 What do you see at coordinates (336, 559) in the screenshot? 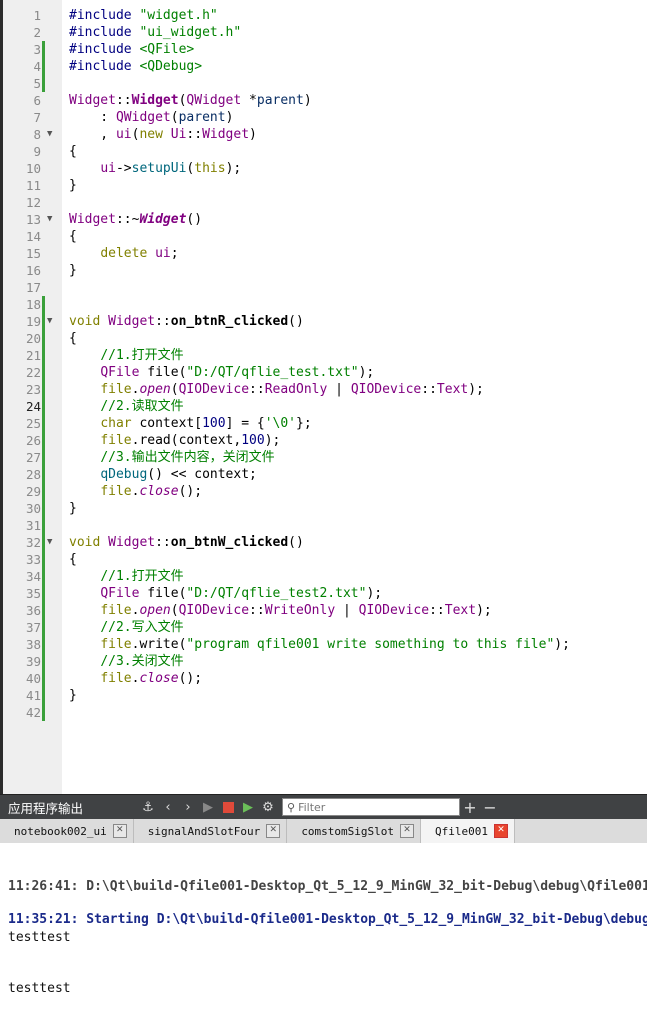
I see `code-line: 33 {` at bounding box center [336, 559].